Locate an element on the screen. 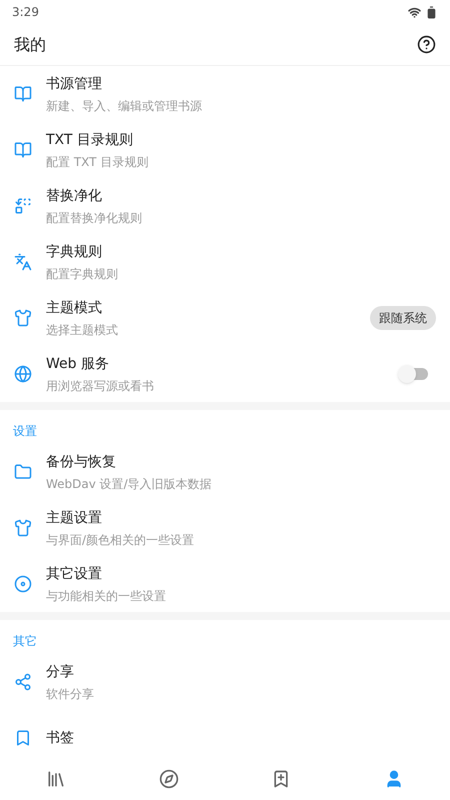  help-icon is located at coordinates (426, 44).